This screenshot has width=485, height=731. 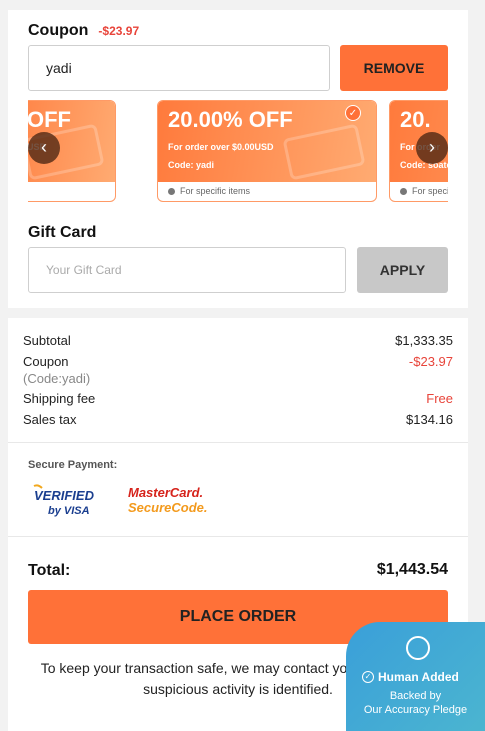 What do you see at coordinates (221, 147) in the screenshot?
I see `coupon-card-min: For order over $0.00USD` at bounding box center [221, 147].